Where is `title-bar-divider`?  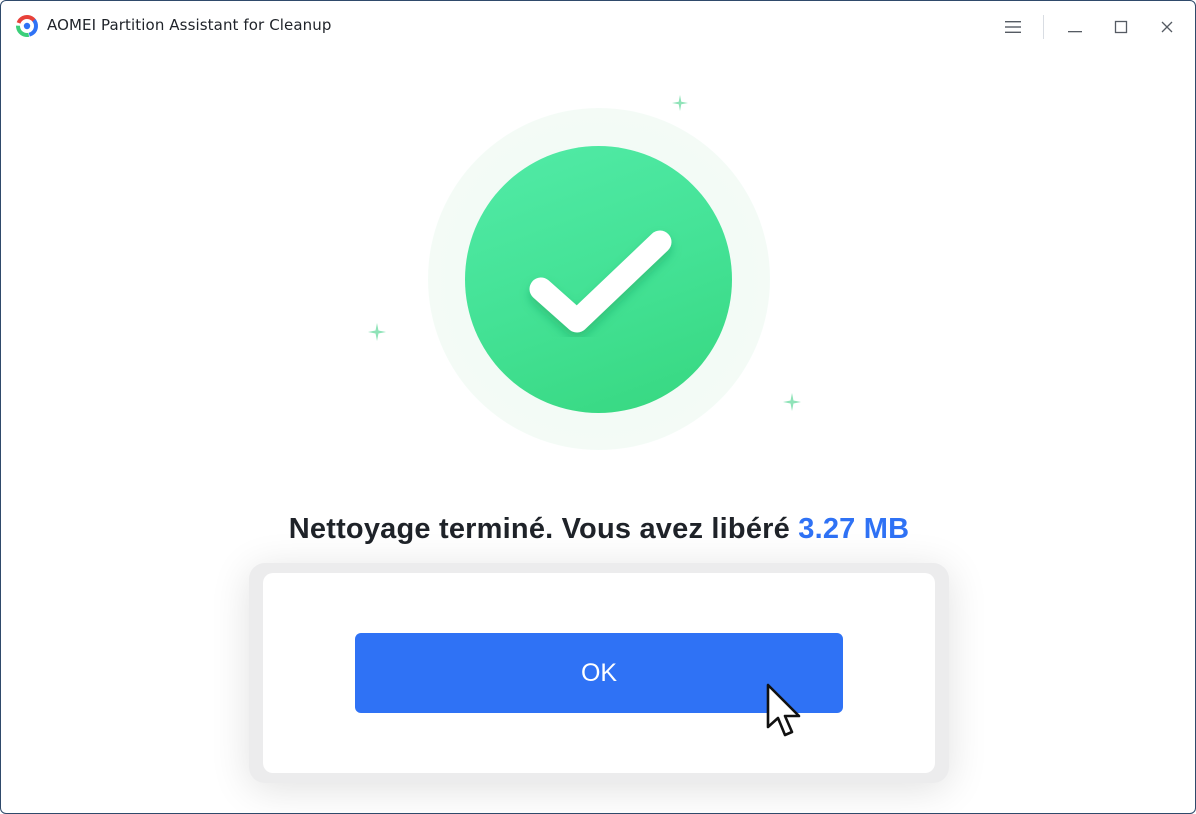
title-bar-divider is located at coordinates (1043, 27).